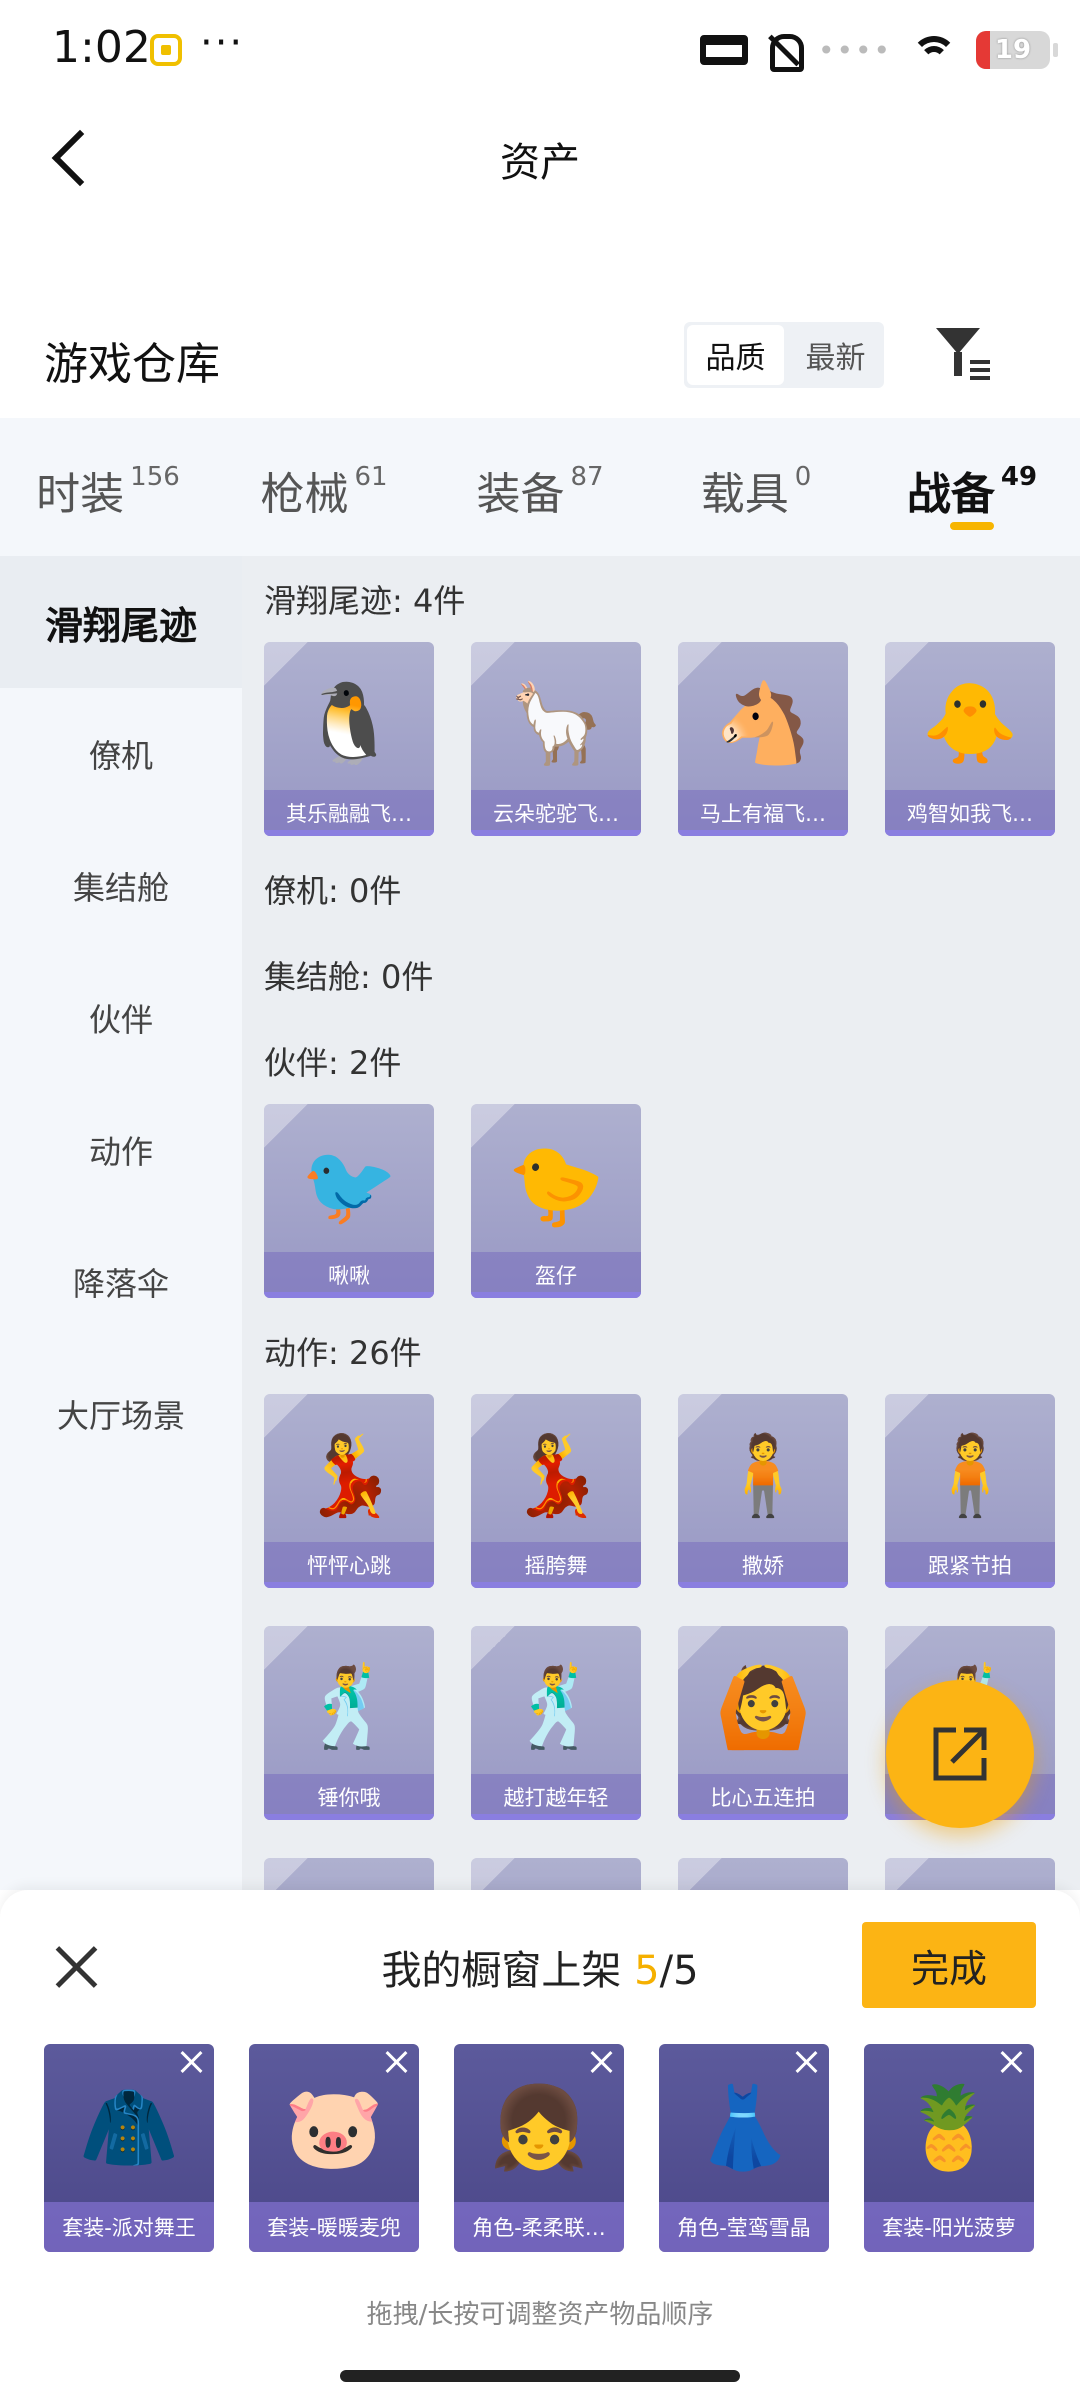 The width and height of the screenshot is (1080, 2400). What do you see at coordinates (949, 1965) in the screenshot?
I see `done-button: 完成` at bounding box center [949, 1965].